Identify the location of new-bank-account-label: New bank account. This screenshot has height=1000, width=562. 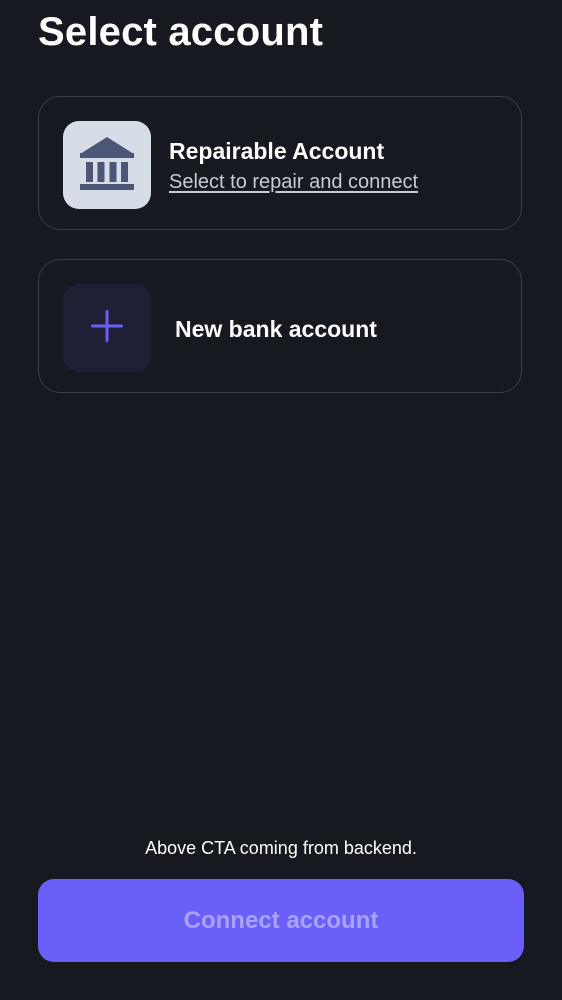
(276, 329).